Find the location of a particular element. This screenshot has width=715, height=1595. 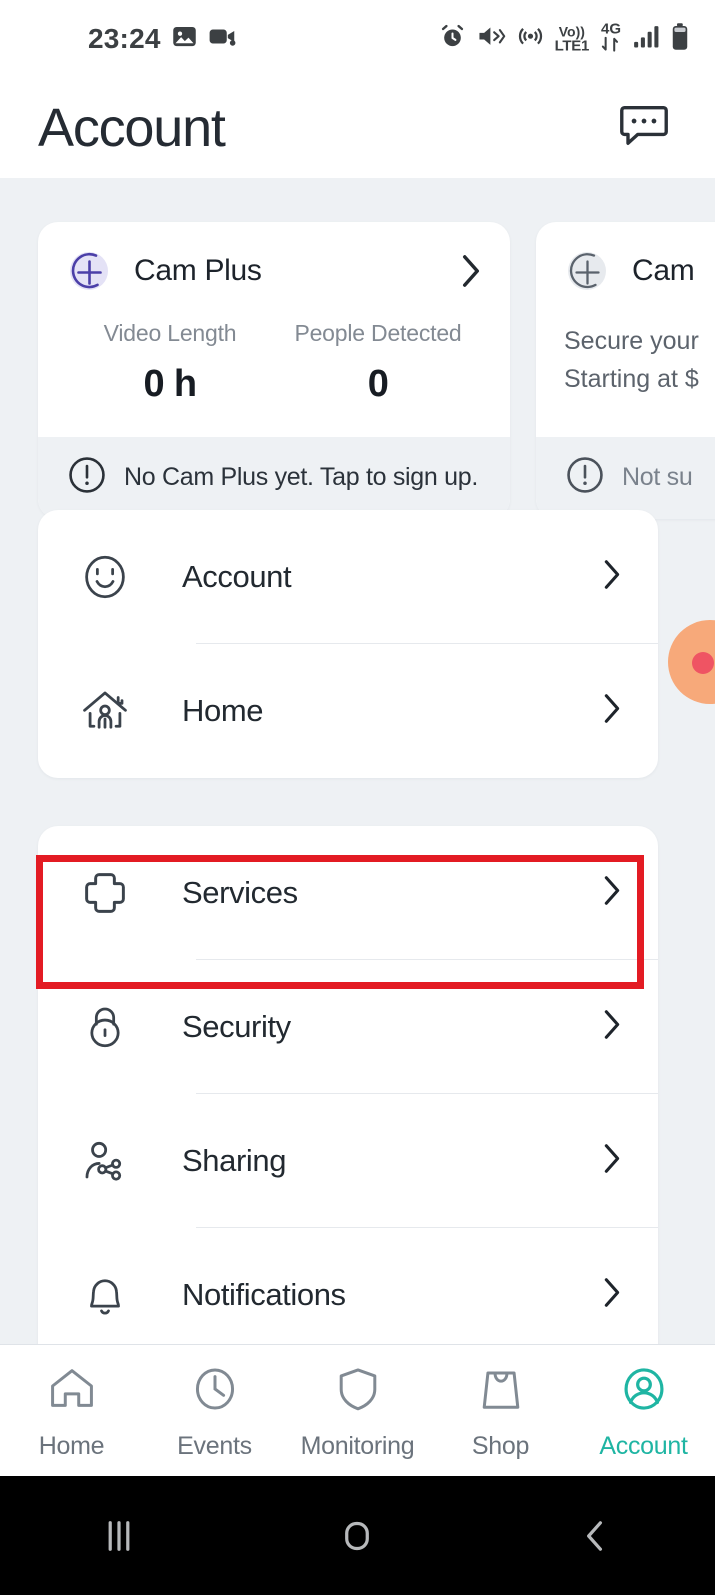

status-clock: 23:24 is located at coordinates (124, 38).